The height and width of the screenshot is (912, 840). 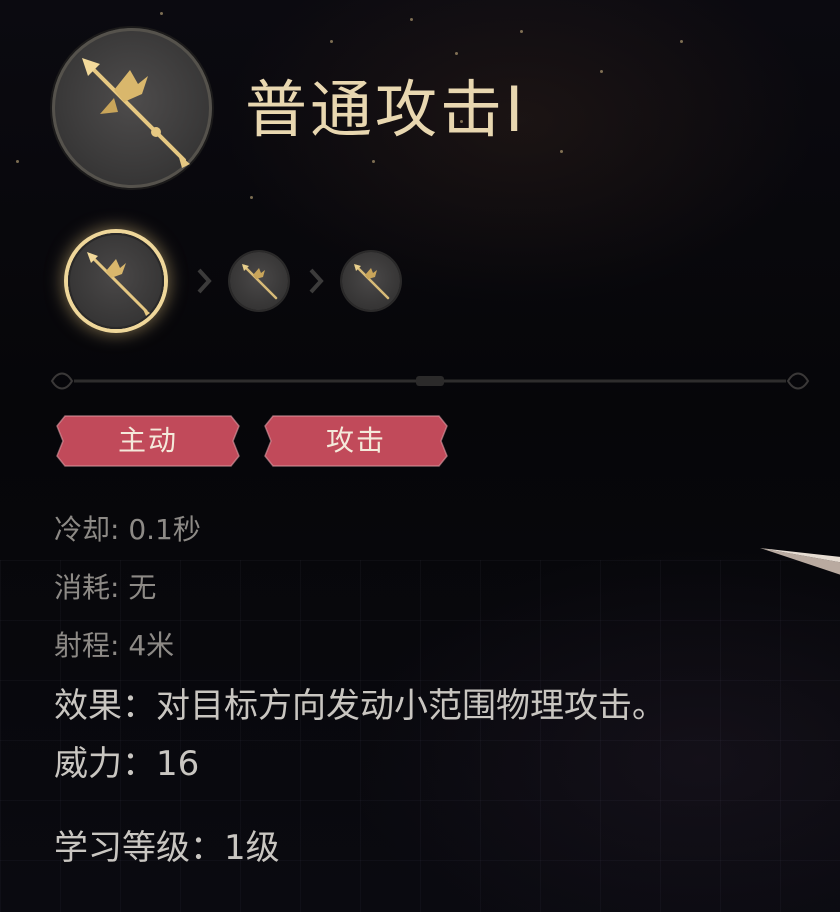 What do you see at coordinates (430, 381) in the screenshot?
I see `section-divider` at bounding box center [430, 381].